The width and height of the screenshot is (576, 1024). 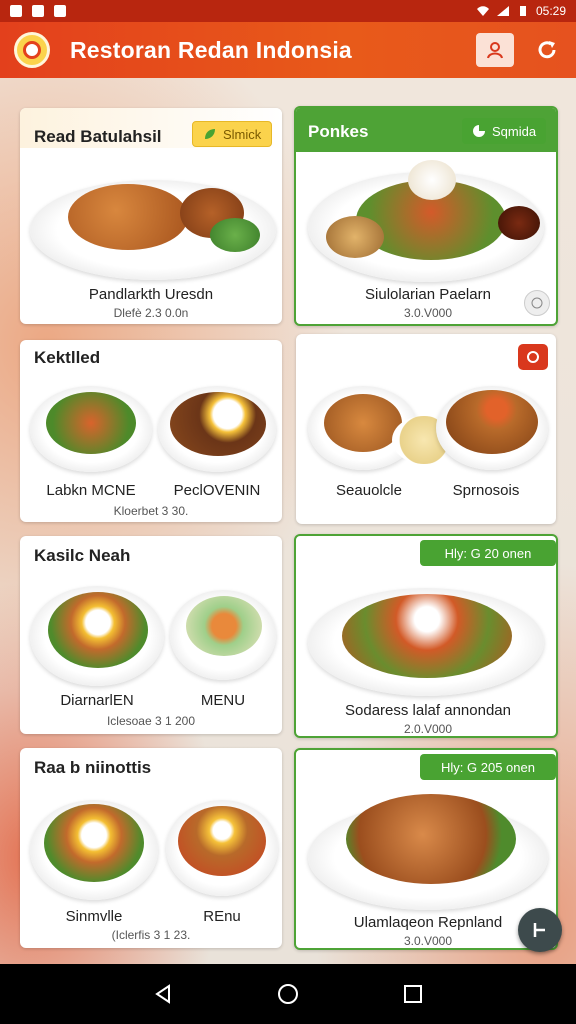 I want to click on dish-name: DiarnarlEN, so click(x=97, y=700).